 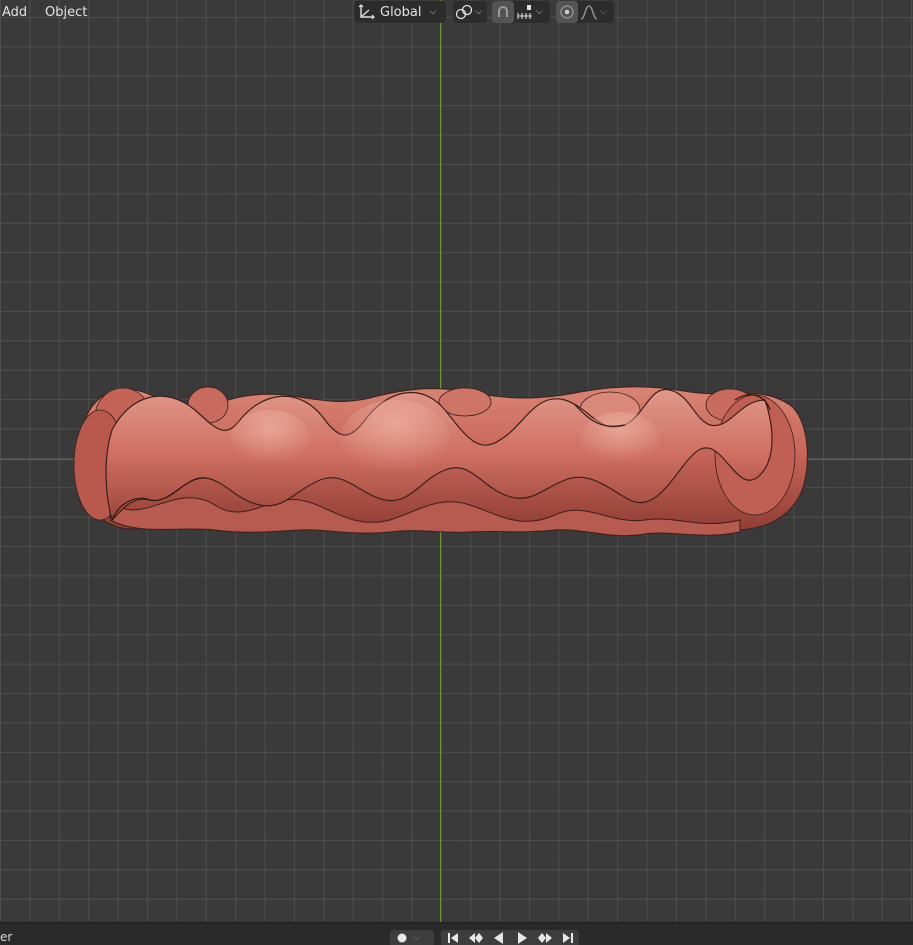 I want to click on snap-controls: ⌵, so click(x=521, y=12).